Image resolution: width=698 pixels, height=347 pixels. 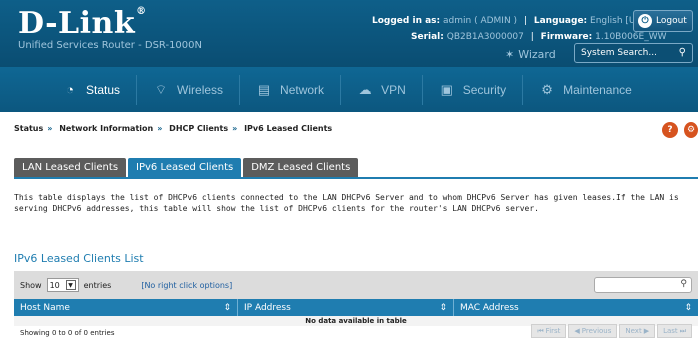 What do you see at coordinates (471, 89) in the screenshot?
I see `nav-security: ▣ Security` at bounding box center [471, 89].